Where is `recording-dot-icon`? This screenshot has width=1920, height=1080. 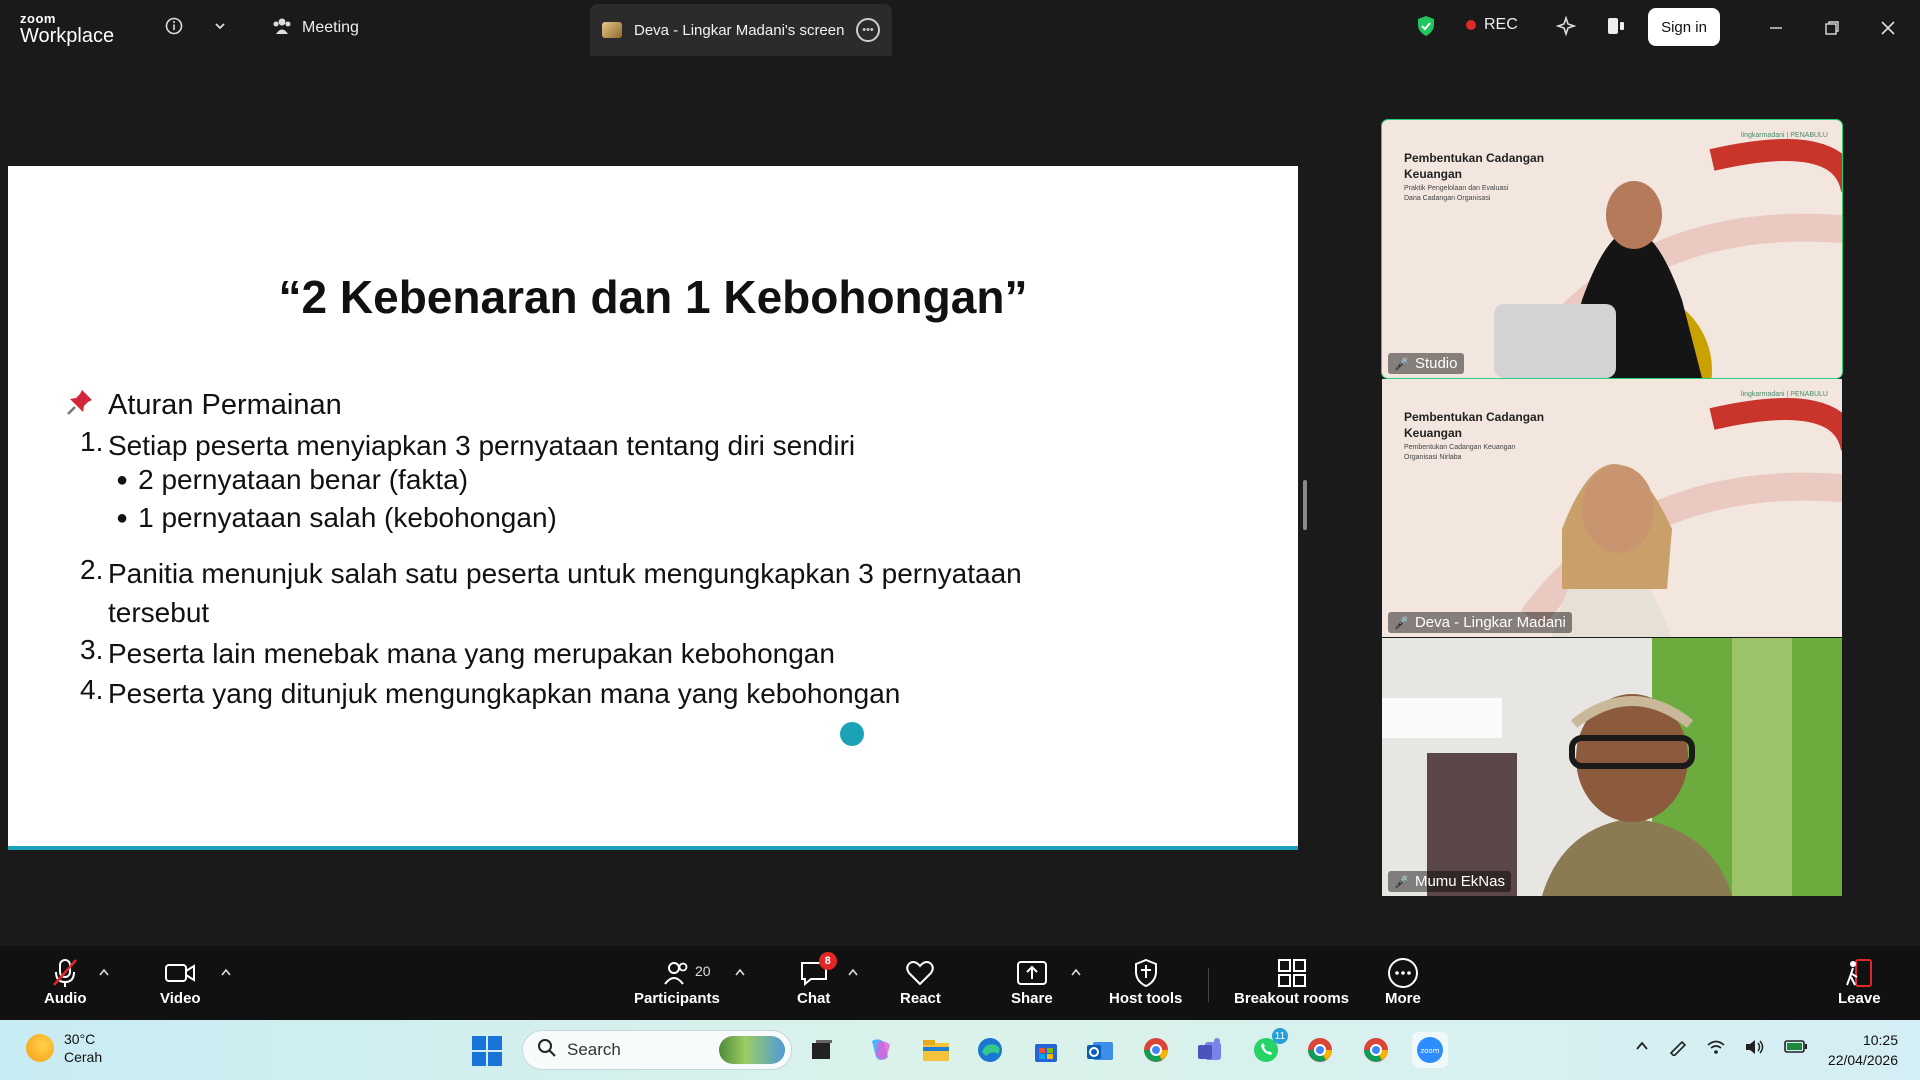
recording-dot-icon is located at coordinates (1471, 25).